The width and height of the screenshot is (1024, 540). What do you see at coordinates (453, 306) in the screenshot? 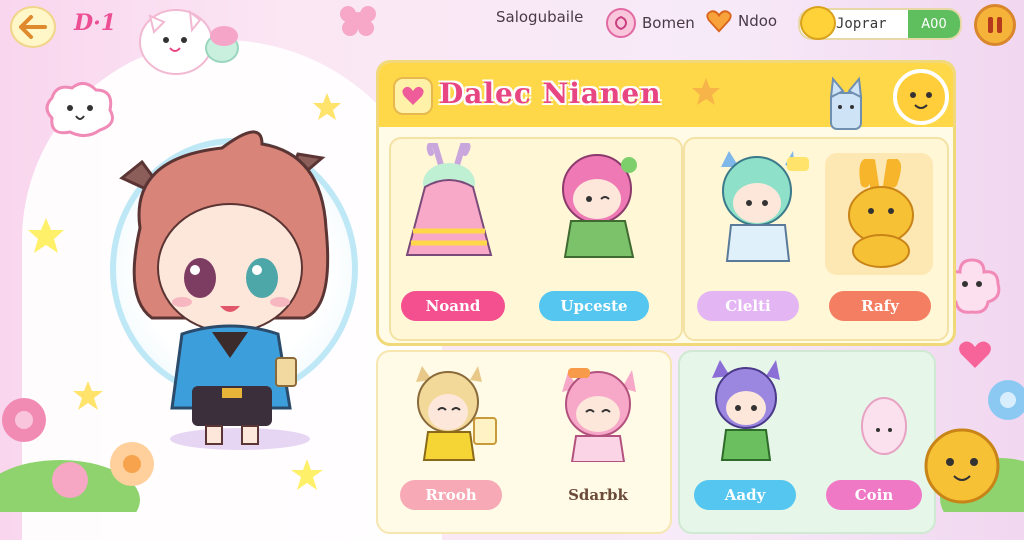
I see `noand-button: Noand` at bounding box center [453, 306].